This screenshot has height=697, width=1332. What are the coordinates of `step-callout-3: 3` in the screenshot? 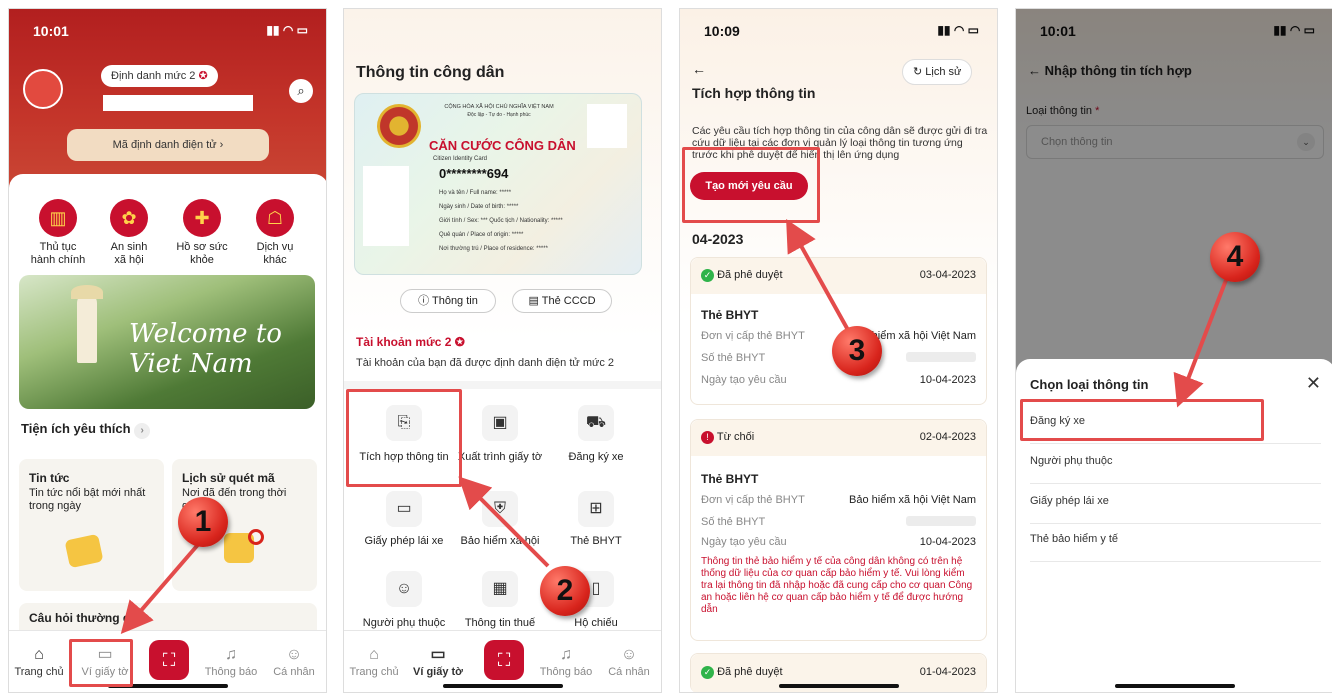 It's located at (857, 351).